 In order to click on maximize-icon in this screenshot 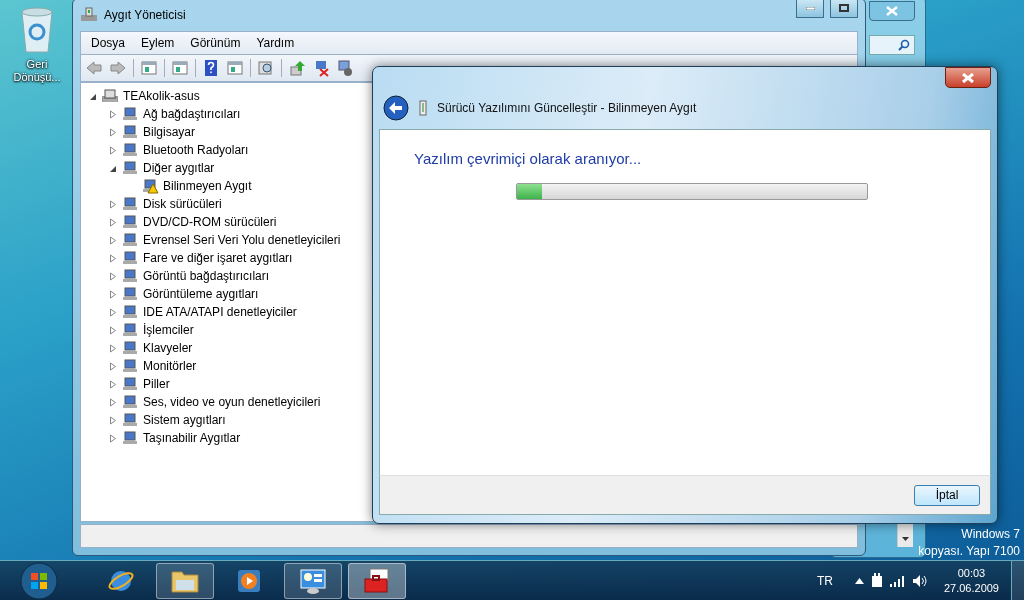, I will do `click(844, 8)`.